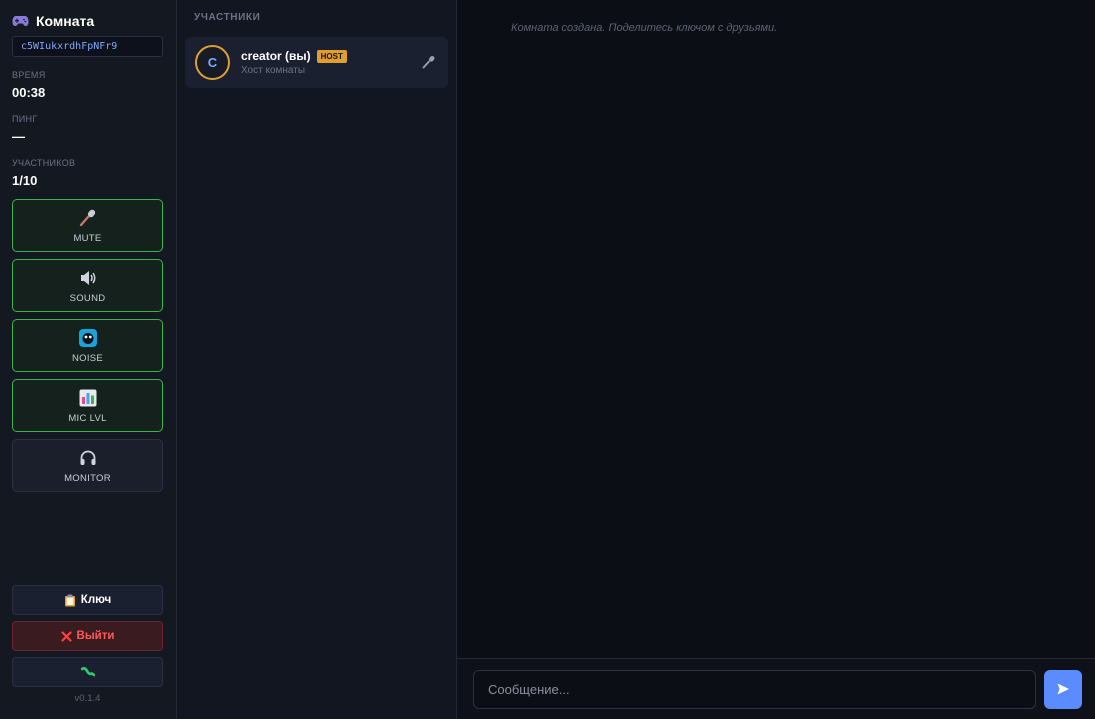  Describe the element at coordinates (96, 600) in the screenshot. I see `copy-key-label: Ключ` at that location.